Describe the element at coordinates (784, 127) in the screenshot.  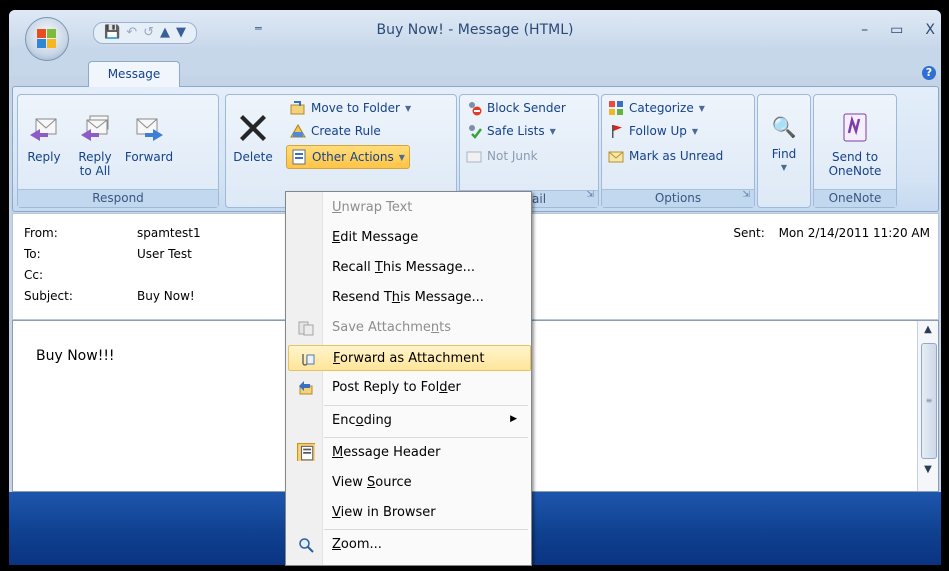
I see `binoculars-icon: 🔍` at that location.